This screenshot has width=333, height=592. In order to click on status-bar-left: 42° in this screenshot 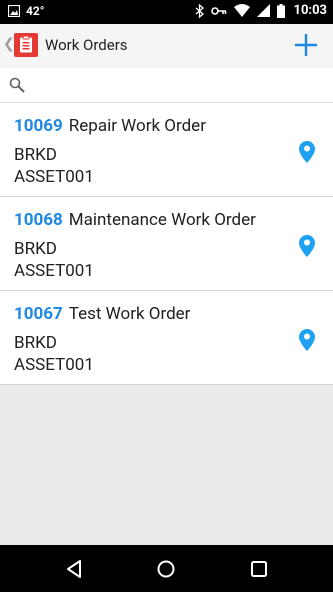, I will do `click(26, 11)`.